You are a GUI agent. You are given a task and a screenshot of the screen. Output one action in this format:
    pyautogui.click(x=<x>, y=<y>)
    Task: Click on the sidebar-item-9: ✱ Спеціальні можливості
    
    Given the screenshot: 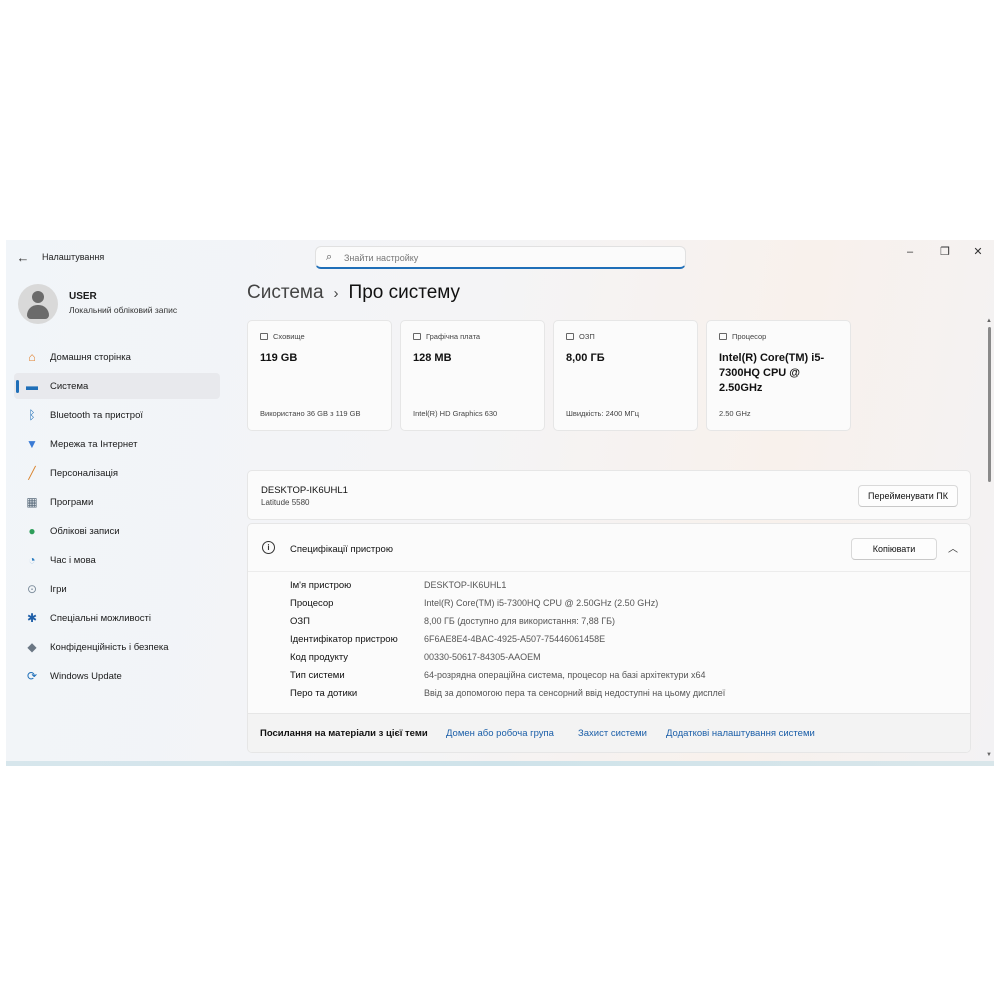 What is the action you would take?
    pyautogui.click(x=117, y=618)
    